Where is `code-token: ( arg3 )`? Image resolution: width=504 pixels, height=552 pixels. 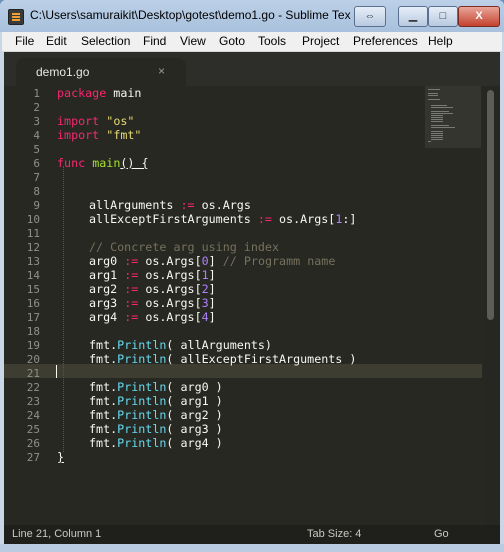 code-token: ( arg3 ) is located at coordinates (194, 429).